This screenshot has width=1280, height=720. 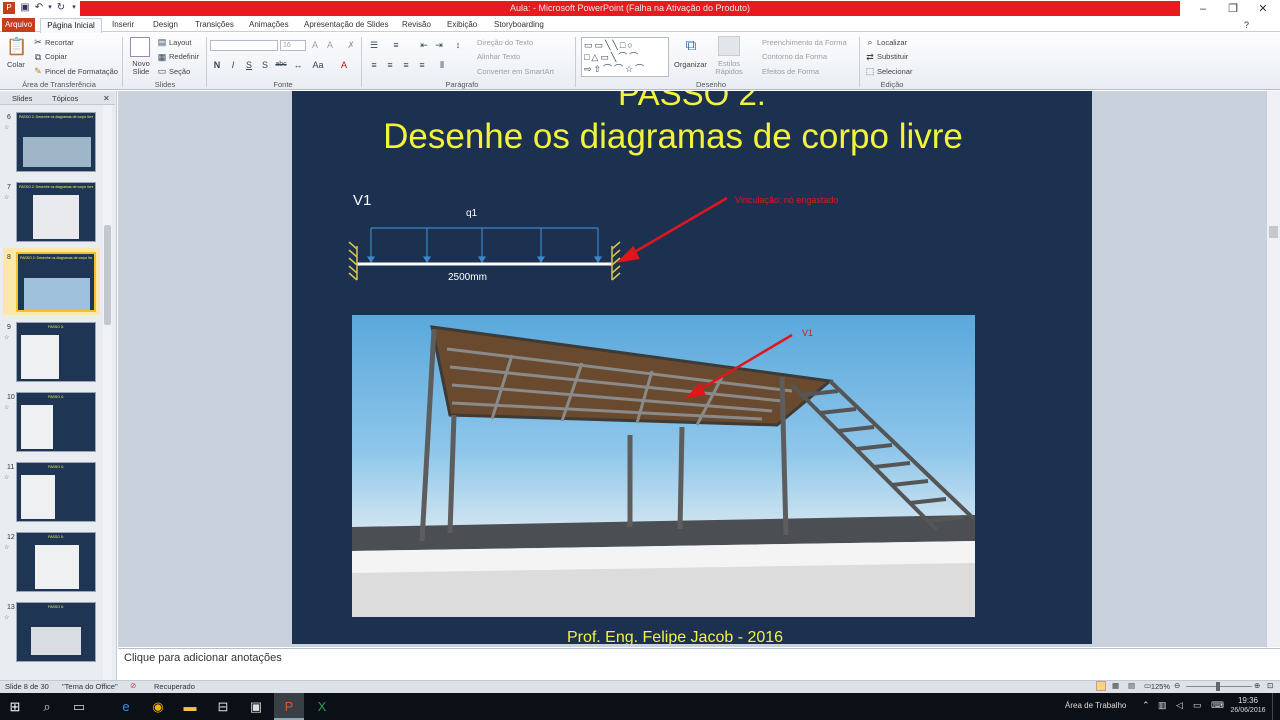 What do you see at coordinates (794, 56) in the screenshot?
I see `shape-outline-button: Contorno da Forma` at bounding box center [794, 56].